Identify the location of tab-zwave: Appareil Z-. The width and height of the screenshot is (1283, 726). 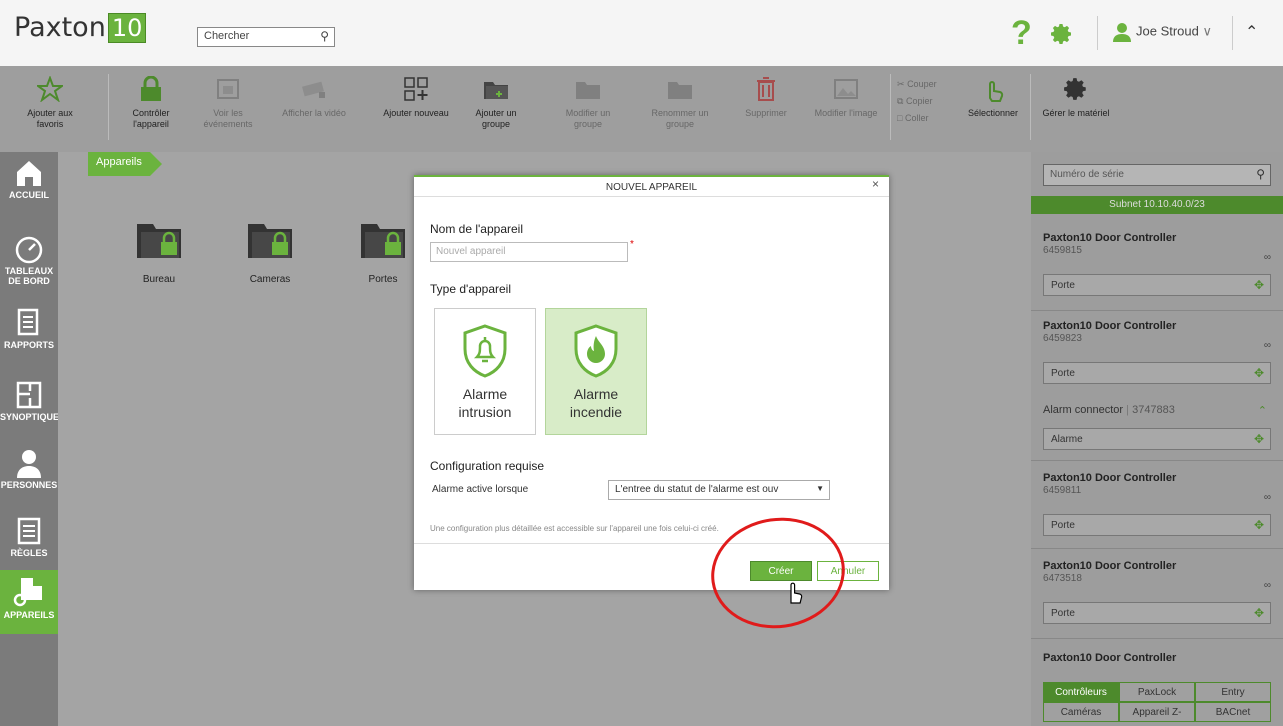
(1157, 712).